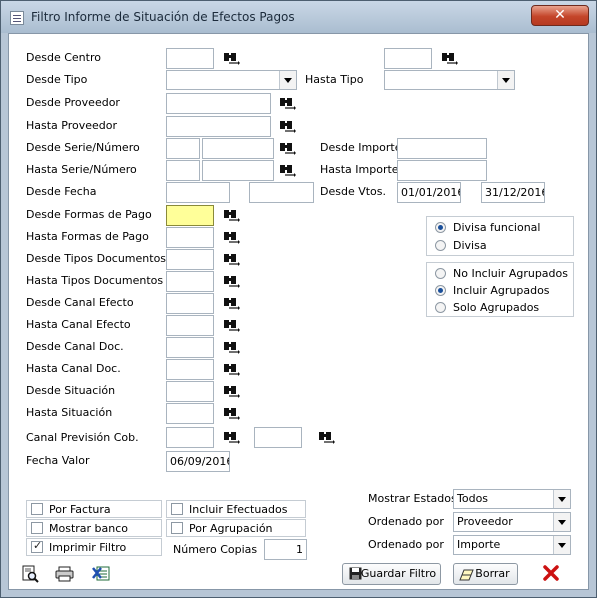  What do you see at coordinates (466, 578) in the screenshot?
I see `eraser-icon` at bounding box center [466, 578].